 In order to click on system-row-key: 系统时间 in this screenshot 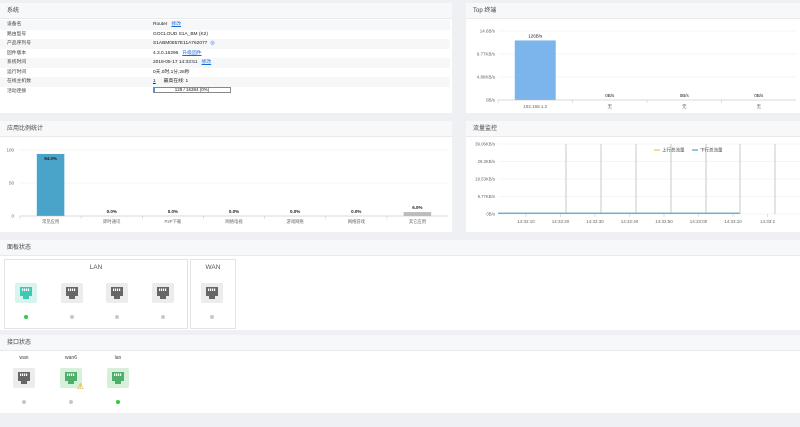, I will do `click(17, 62)`.